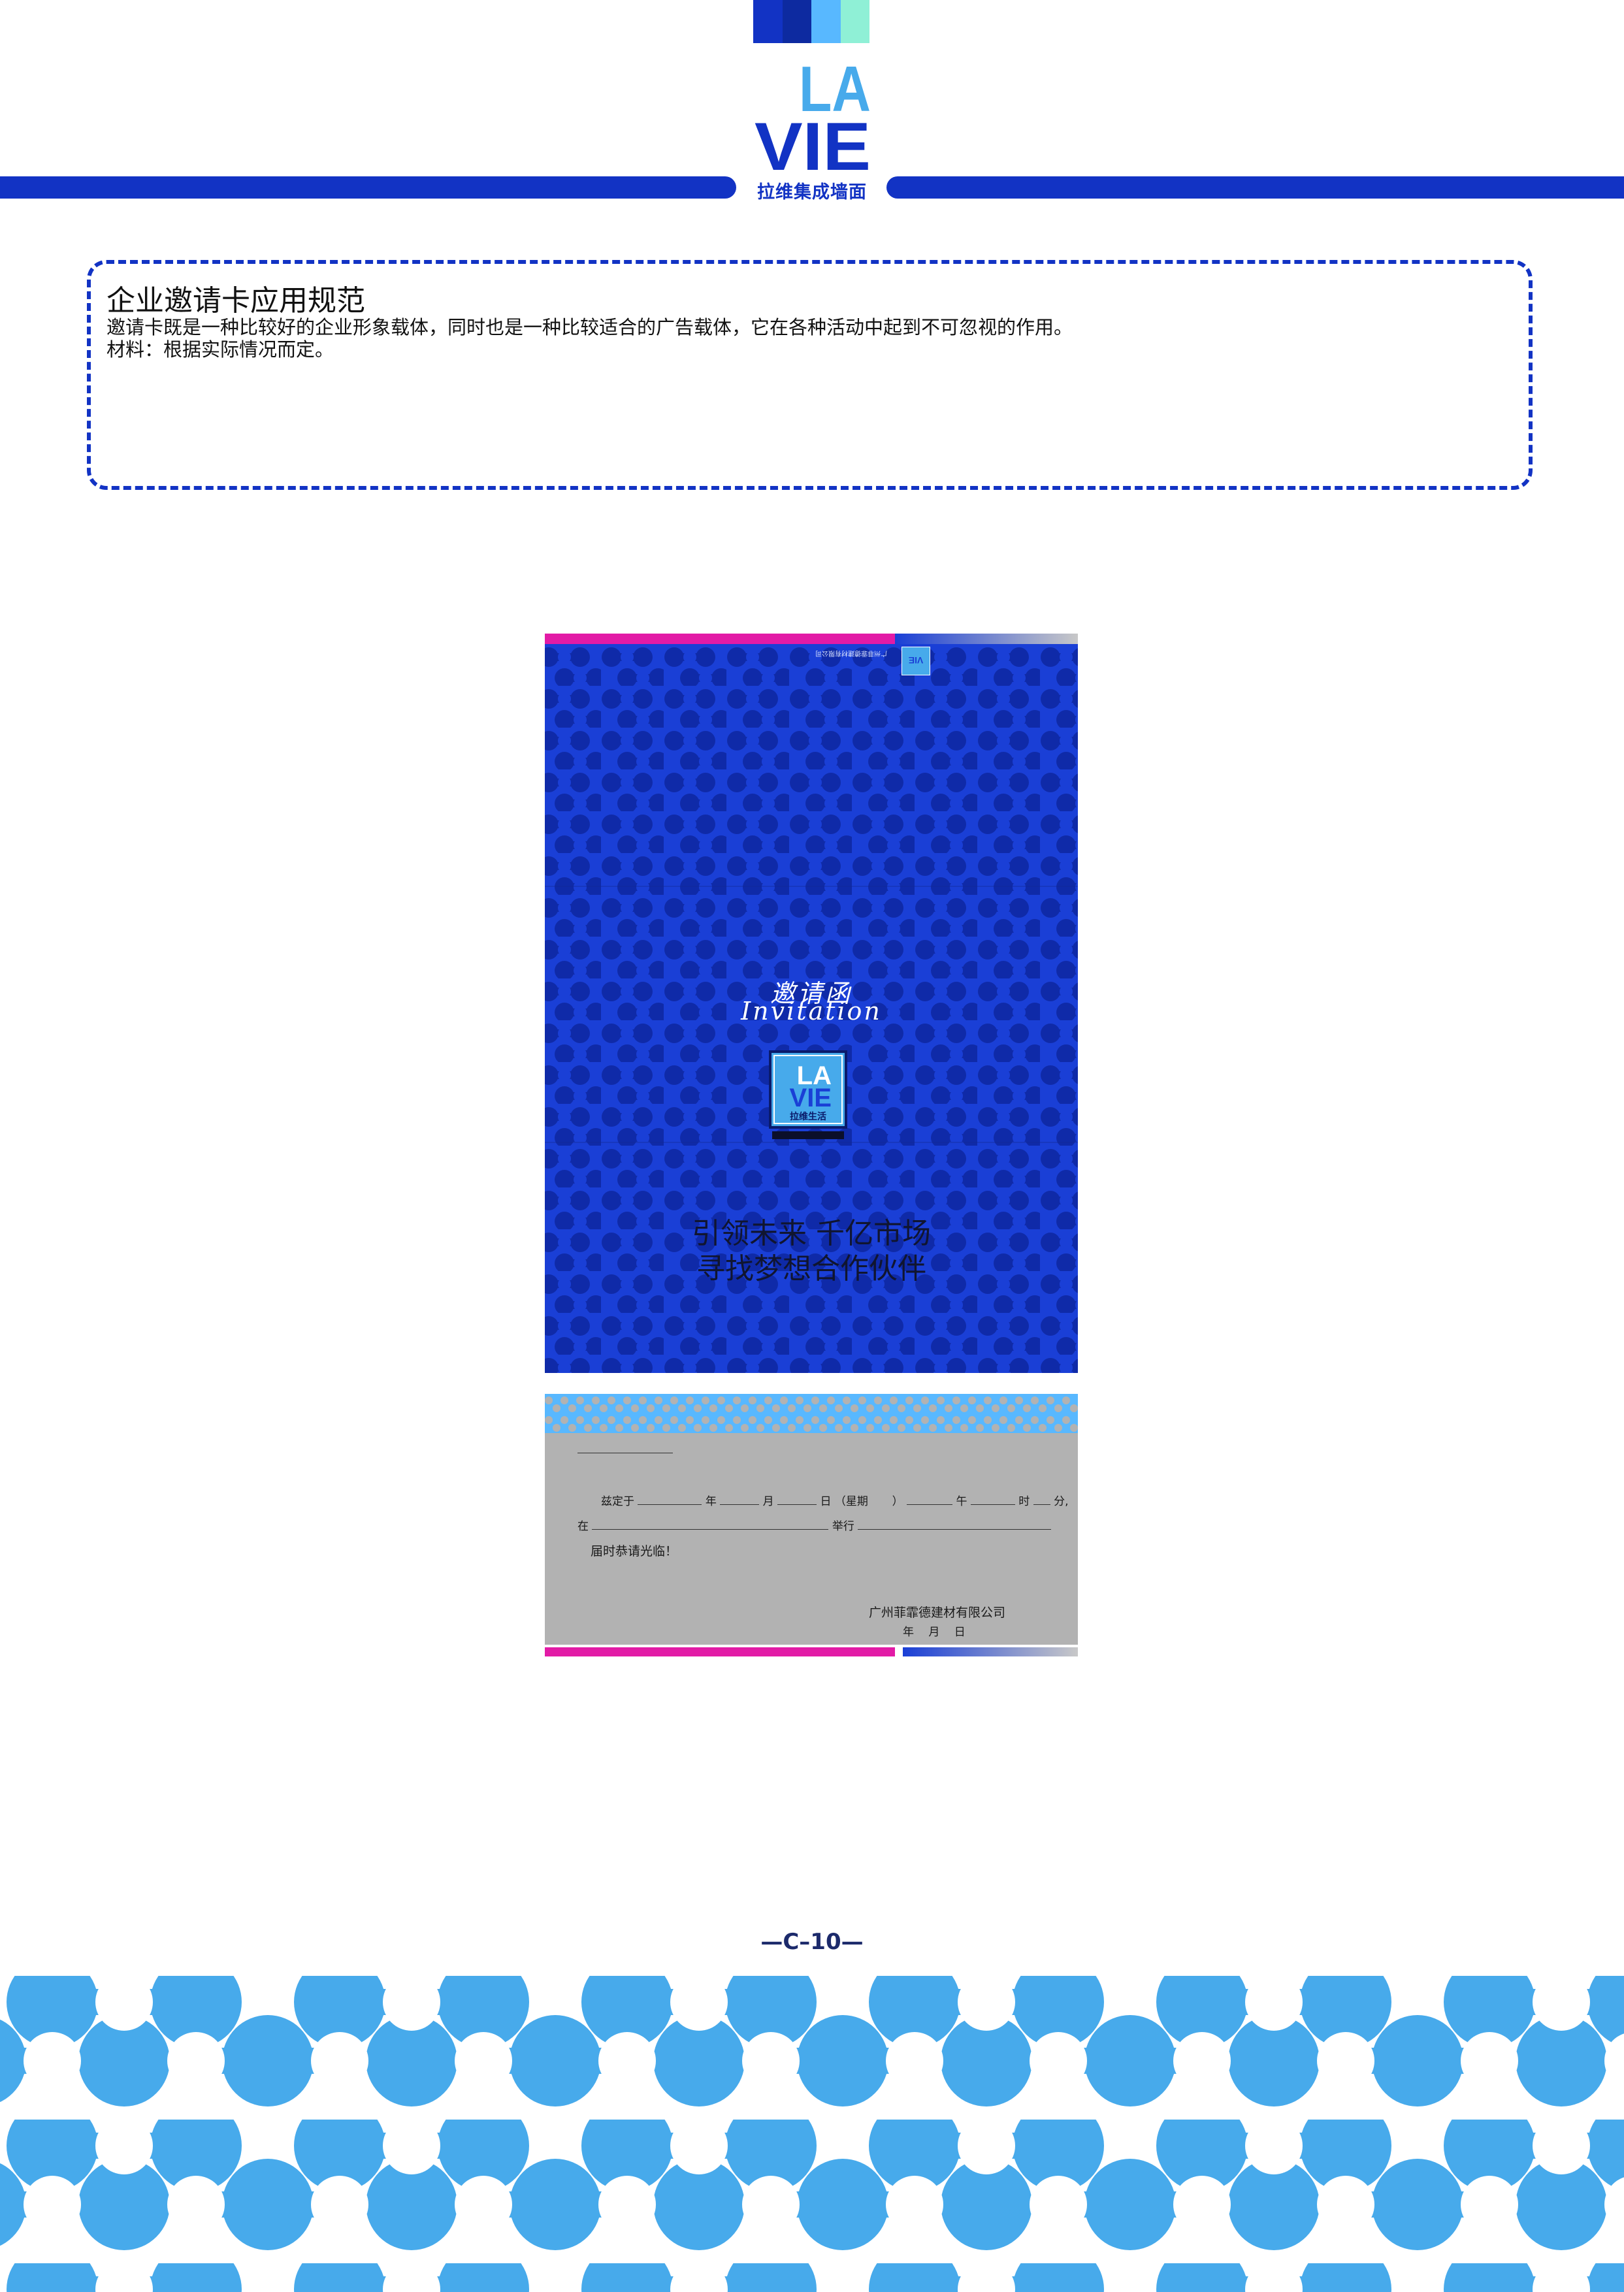 Image resolution: width=1624 pixels, height=2292 pixels. What do you see at coordinates (368, 188) in the screenshot?
I see `header-bar-left` at bounding box center [368, 188].